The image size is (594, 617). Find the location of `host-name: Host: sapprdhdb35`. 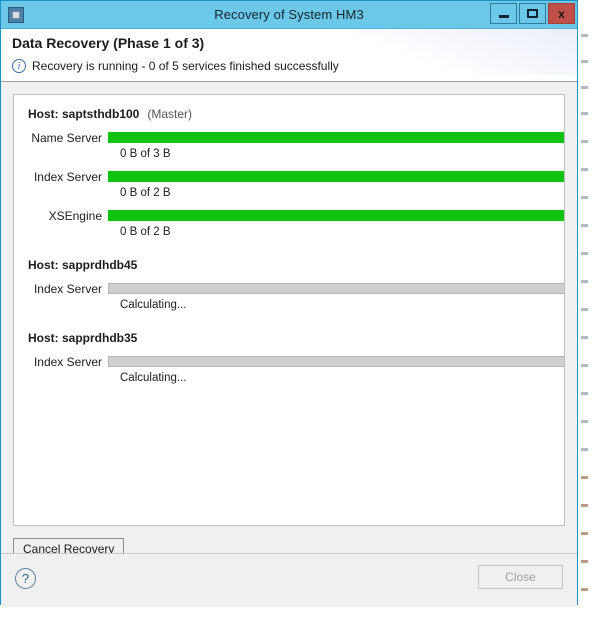

host-name: Host: sapprdhdb35 is located at coordinates (83, 338).